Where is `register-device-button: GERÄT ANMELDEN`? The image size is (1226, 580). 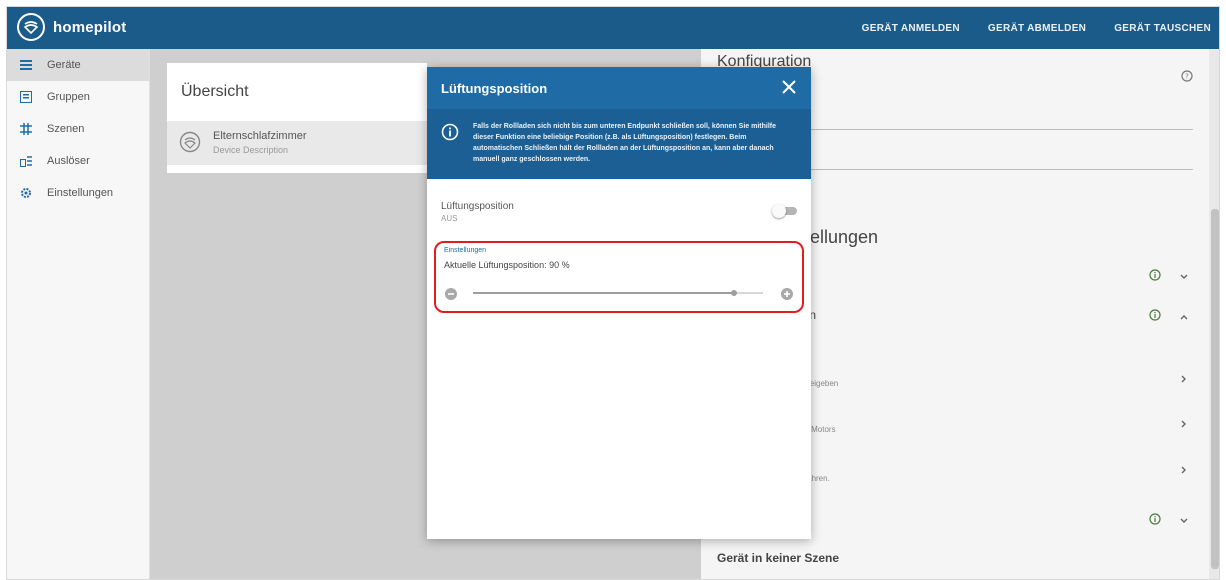
register-device-button: GERÄT ANMELDEN is located at coordinates (911, 28).